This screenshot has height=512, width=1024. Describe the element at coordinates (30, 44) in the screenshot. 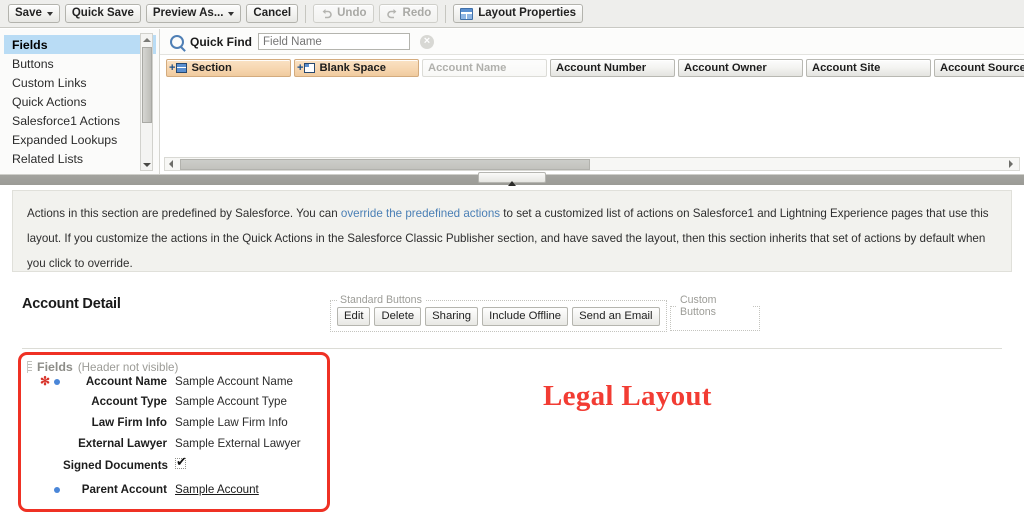

I see `sidebar-item-label: Fields` at that location.